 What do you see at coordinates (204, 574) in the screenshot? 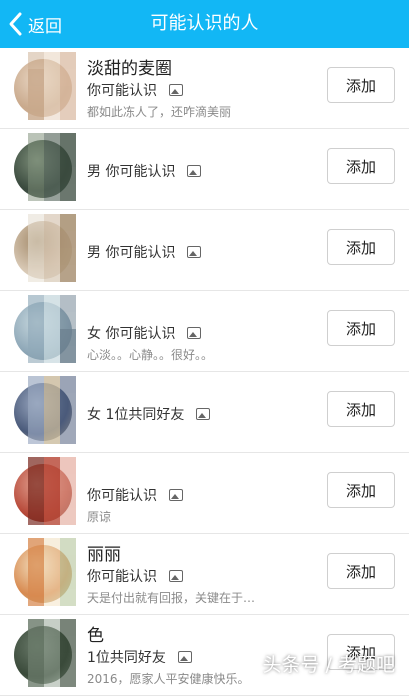
I see `list-item: 丽丽 你可能认识 天是付出就有回报，关键在于… 添加` at bounding box center [204, 574].